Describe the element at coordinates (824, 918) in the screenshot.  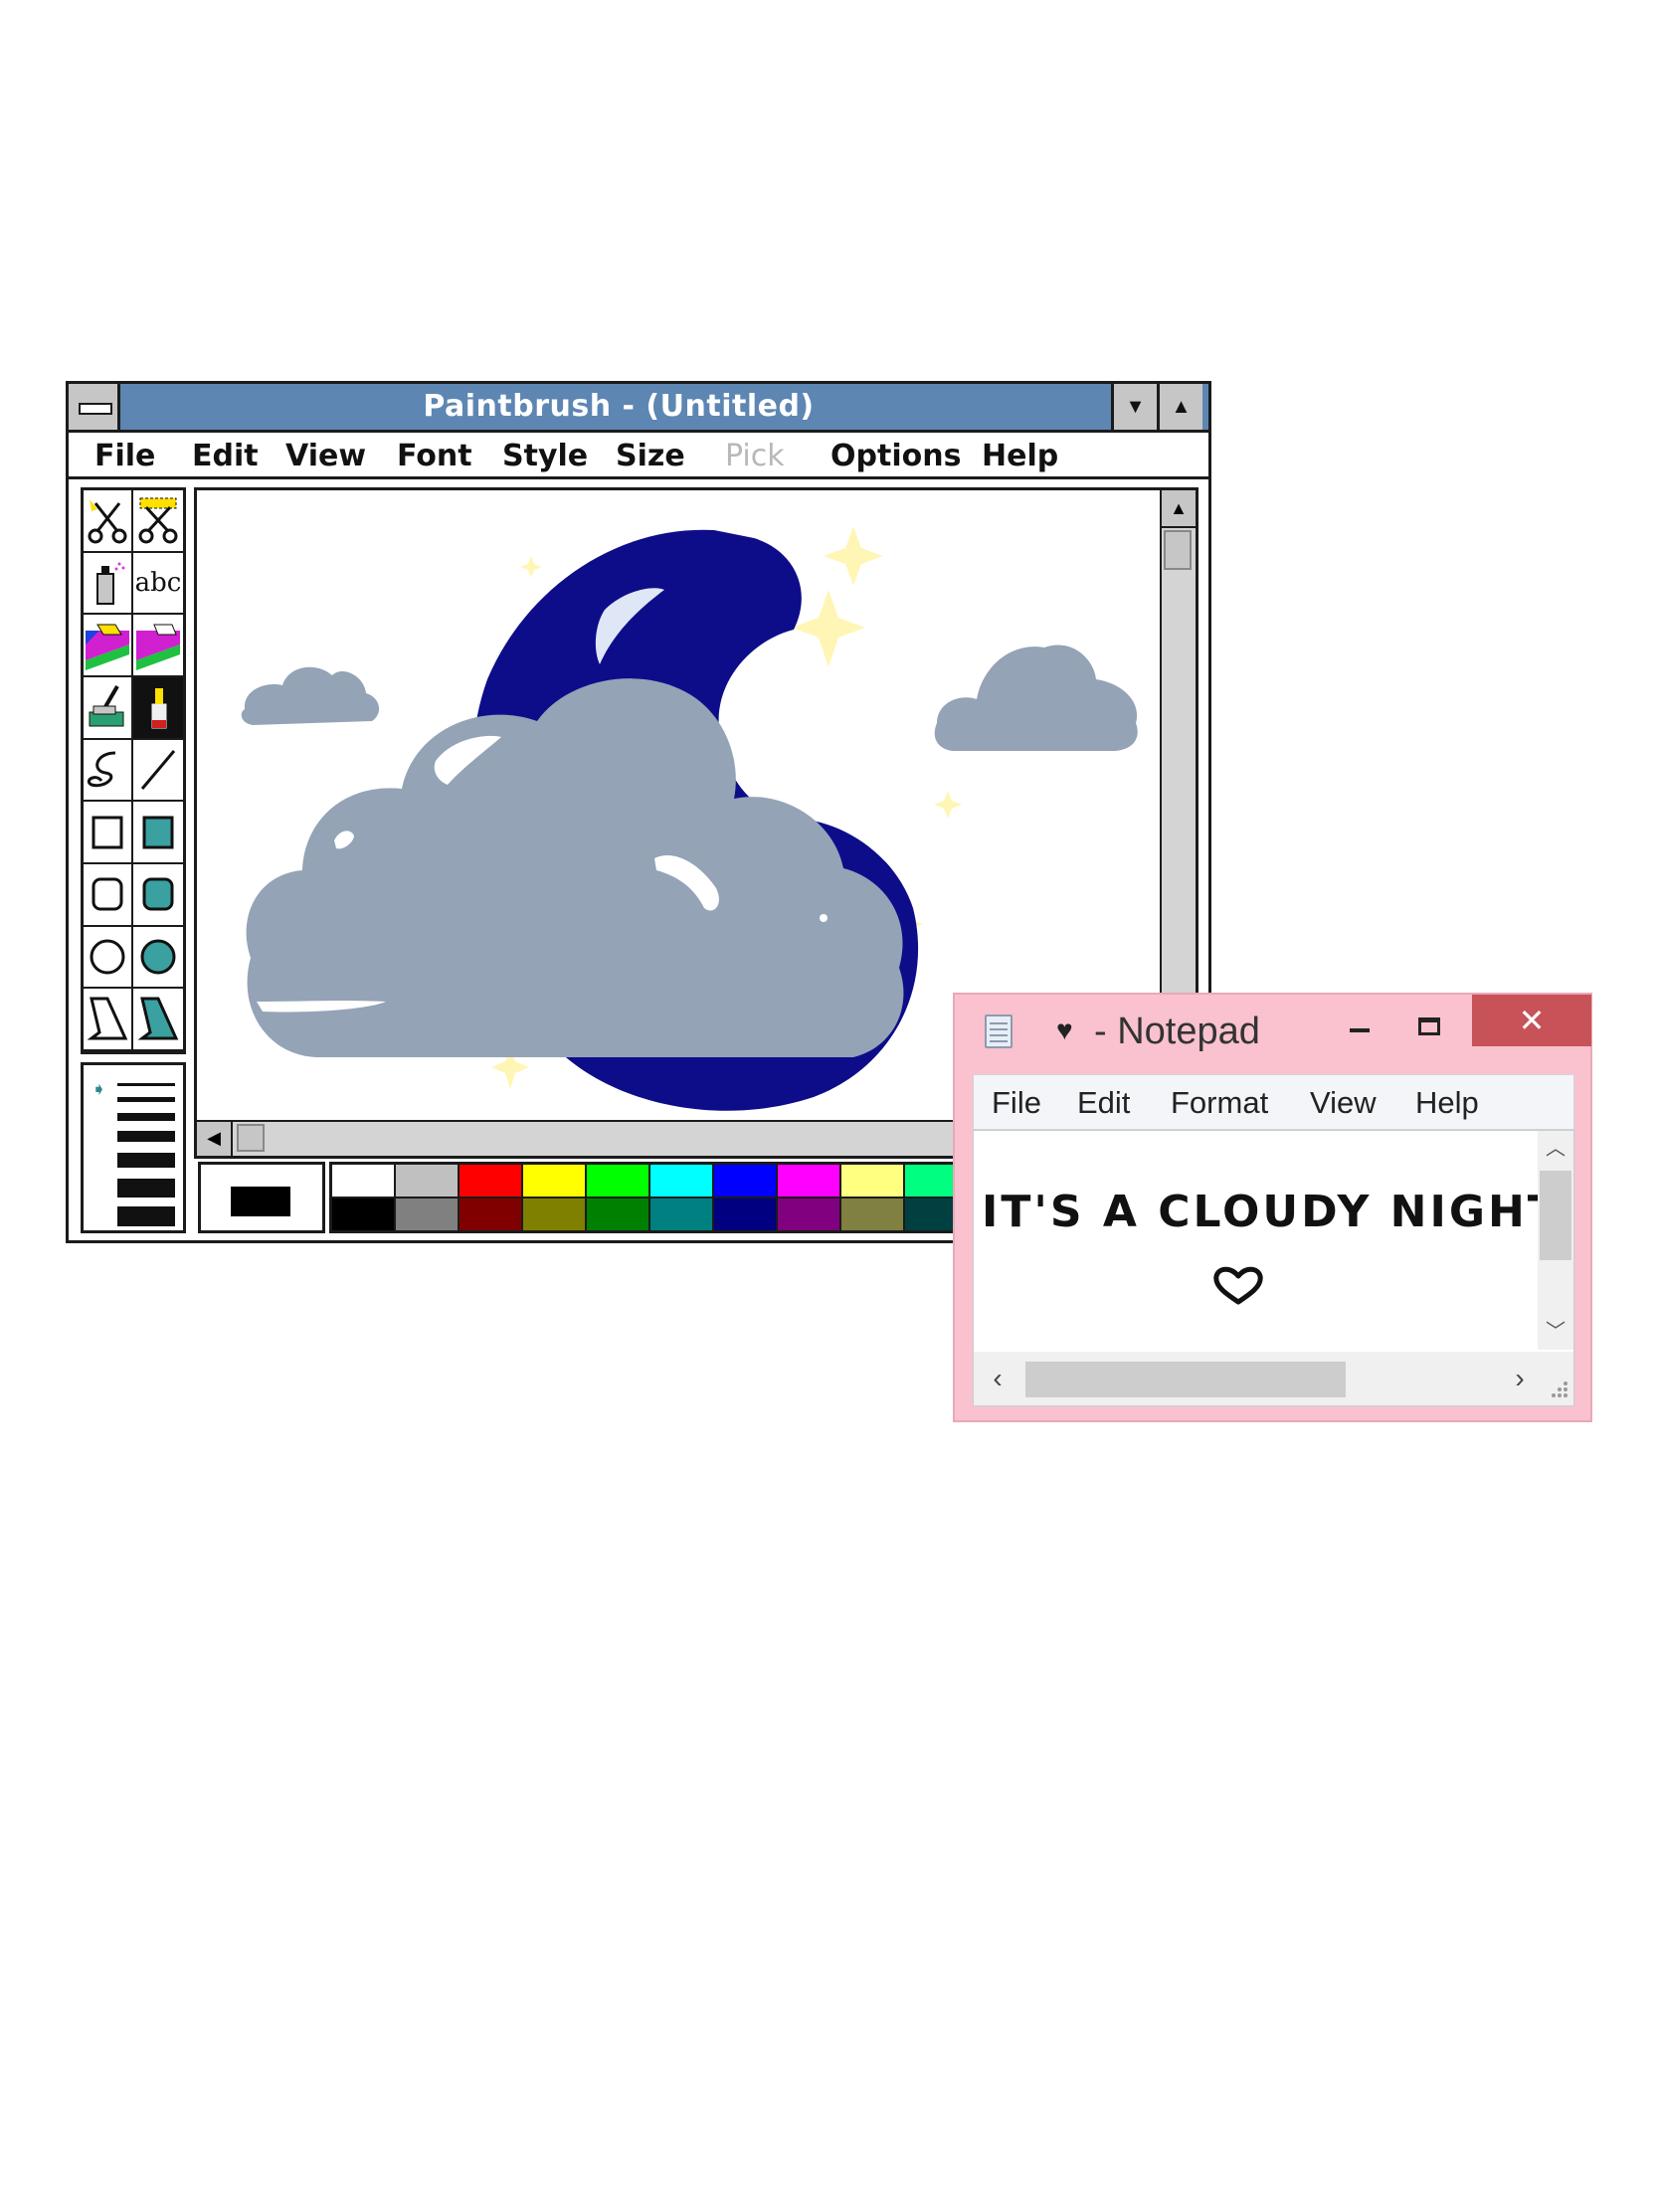
I see `cloud-highlight` at that location.